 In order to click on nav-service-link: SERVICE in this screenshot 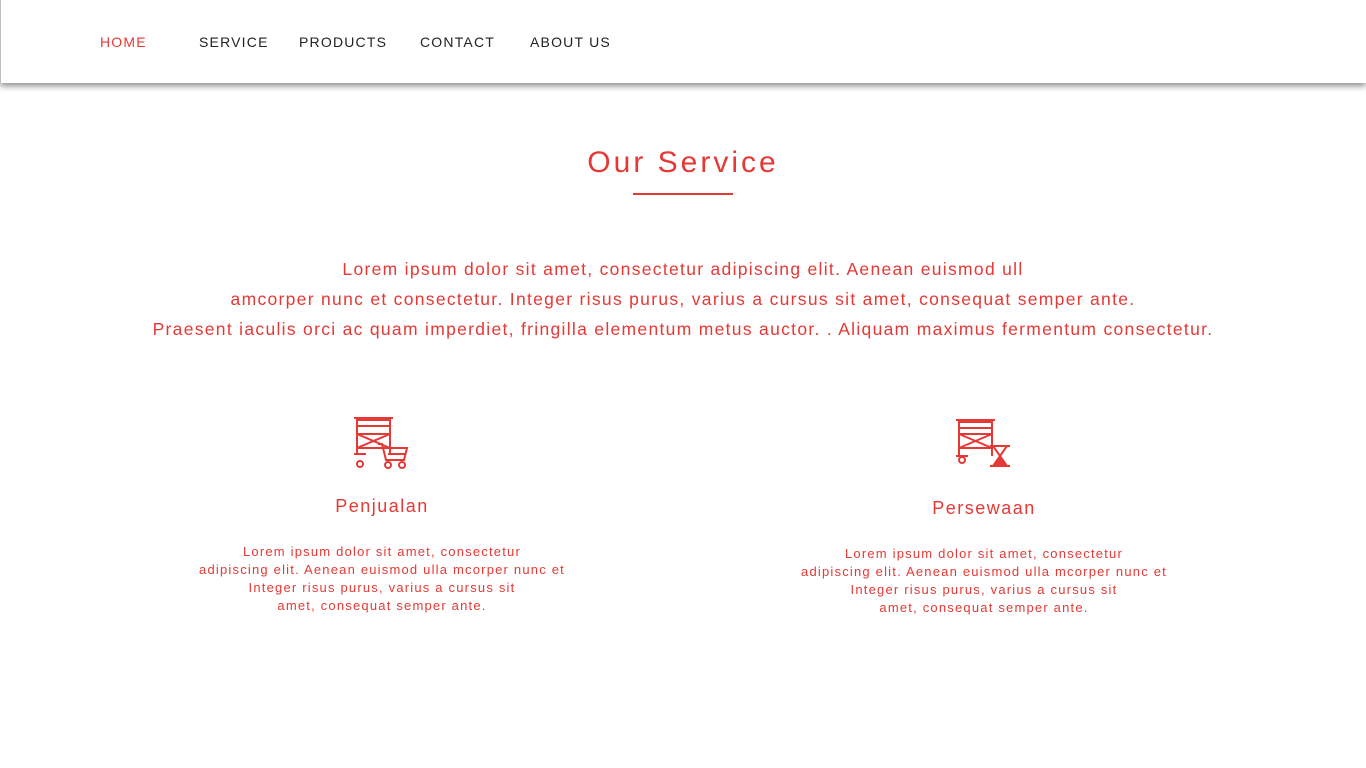, I will do `click(234, 42)`.